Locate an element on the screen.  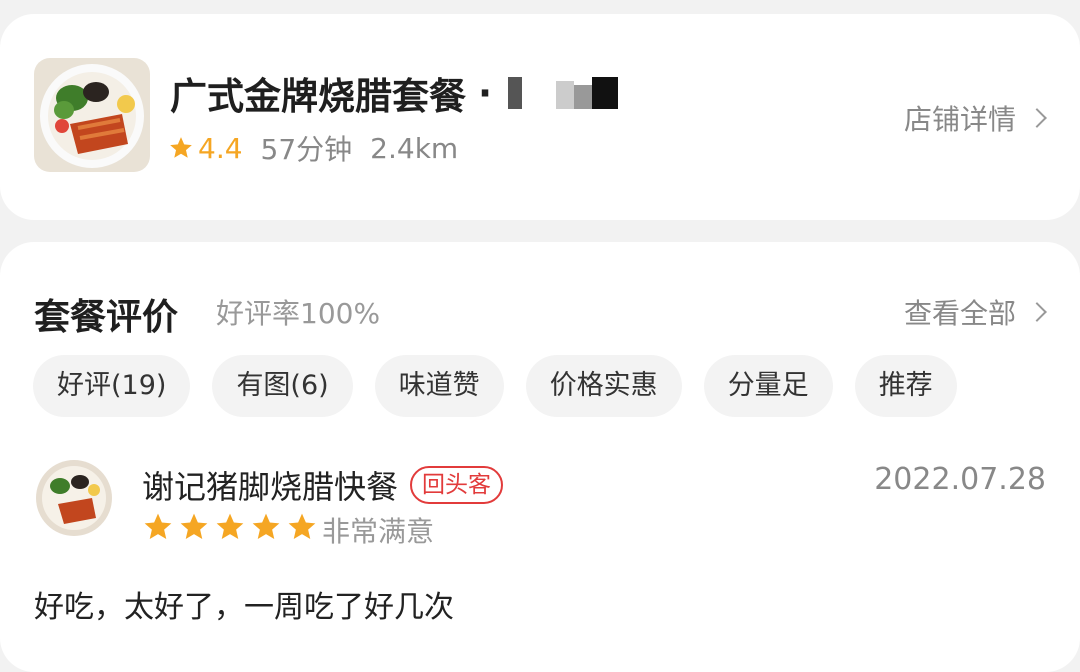
shop-name: 广式金牌烧腊套餐 · is located at coordinates (394, 93).